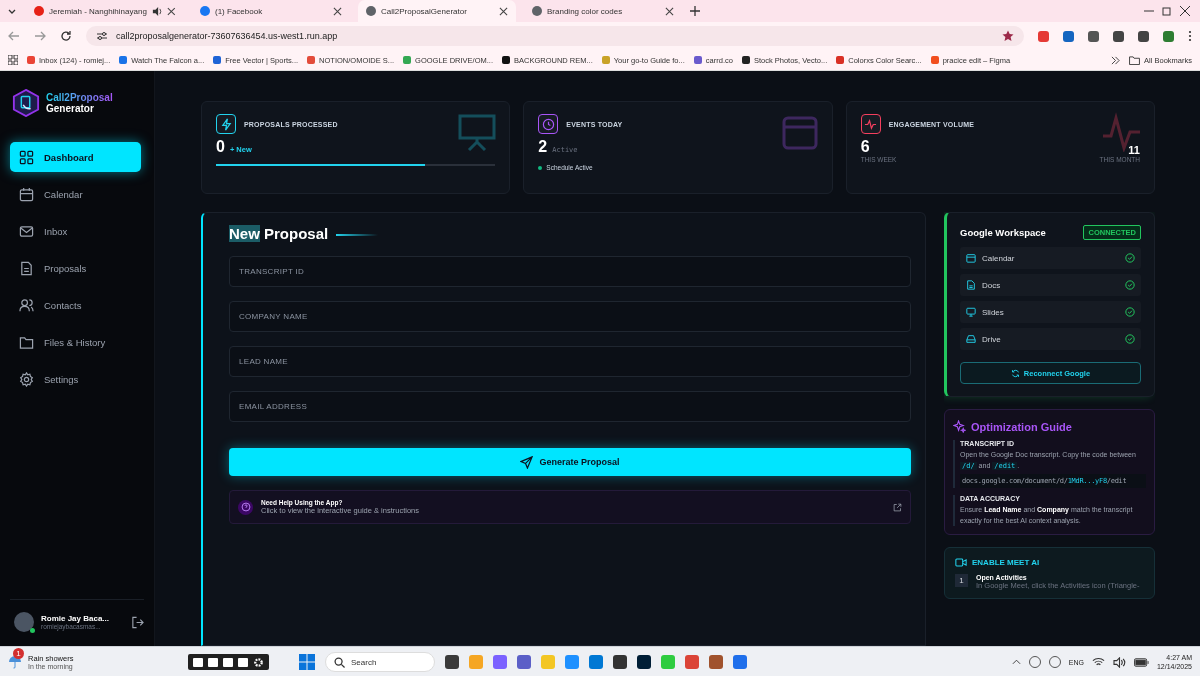 This screenshot has height=676, width=1200. I want to click on form-title: New Proposal, so click(570, 233).